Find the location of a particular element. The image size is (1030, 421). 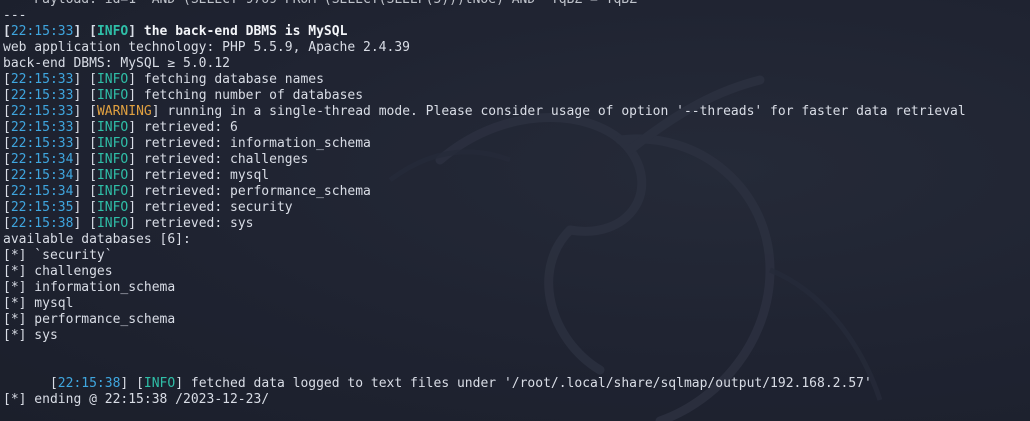

log-line: [22:15:34] [INFO] retrieved: challenges is located at coordinates (156, 159).